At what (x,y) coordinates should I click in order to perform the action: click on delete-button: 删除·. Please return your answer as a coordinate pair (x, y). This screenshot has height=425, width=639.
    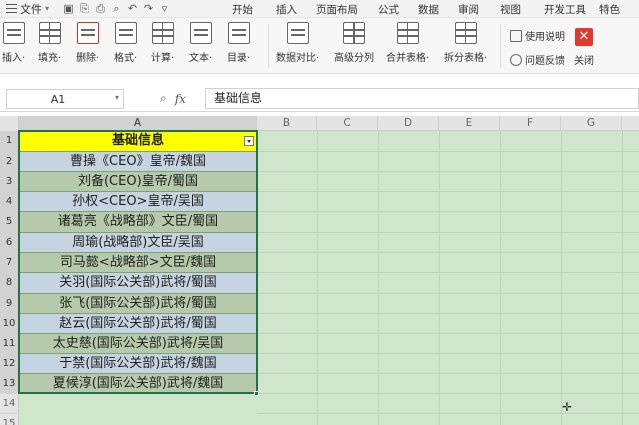
    Looking at the image, I should click on (87, 43).